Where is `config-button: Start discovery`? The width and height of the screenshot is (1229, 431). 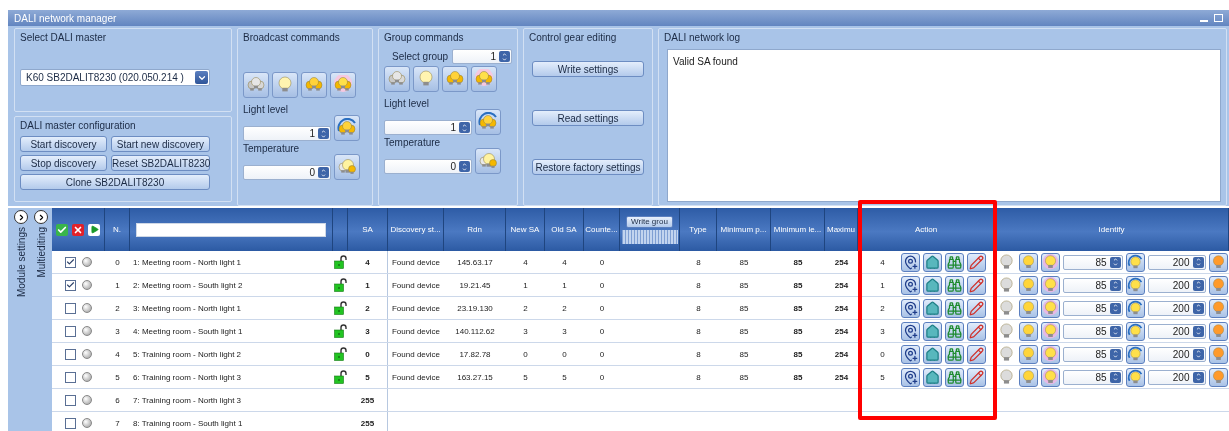
config-button: Start discovery is located at coordinates (63, 144).